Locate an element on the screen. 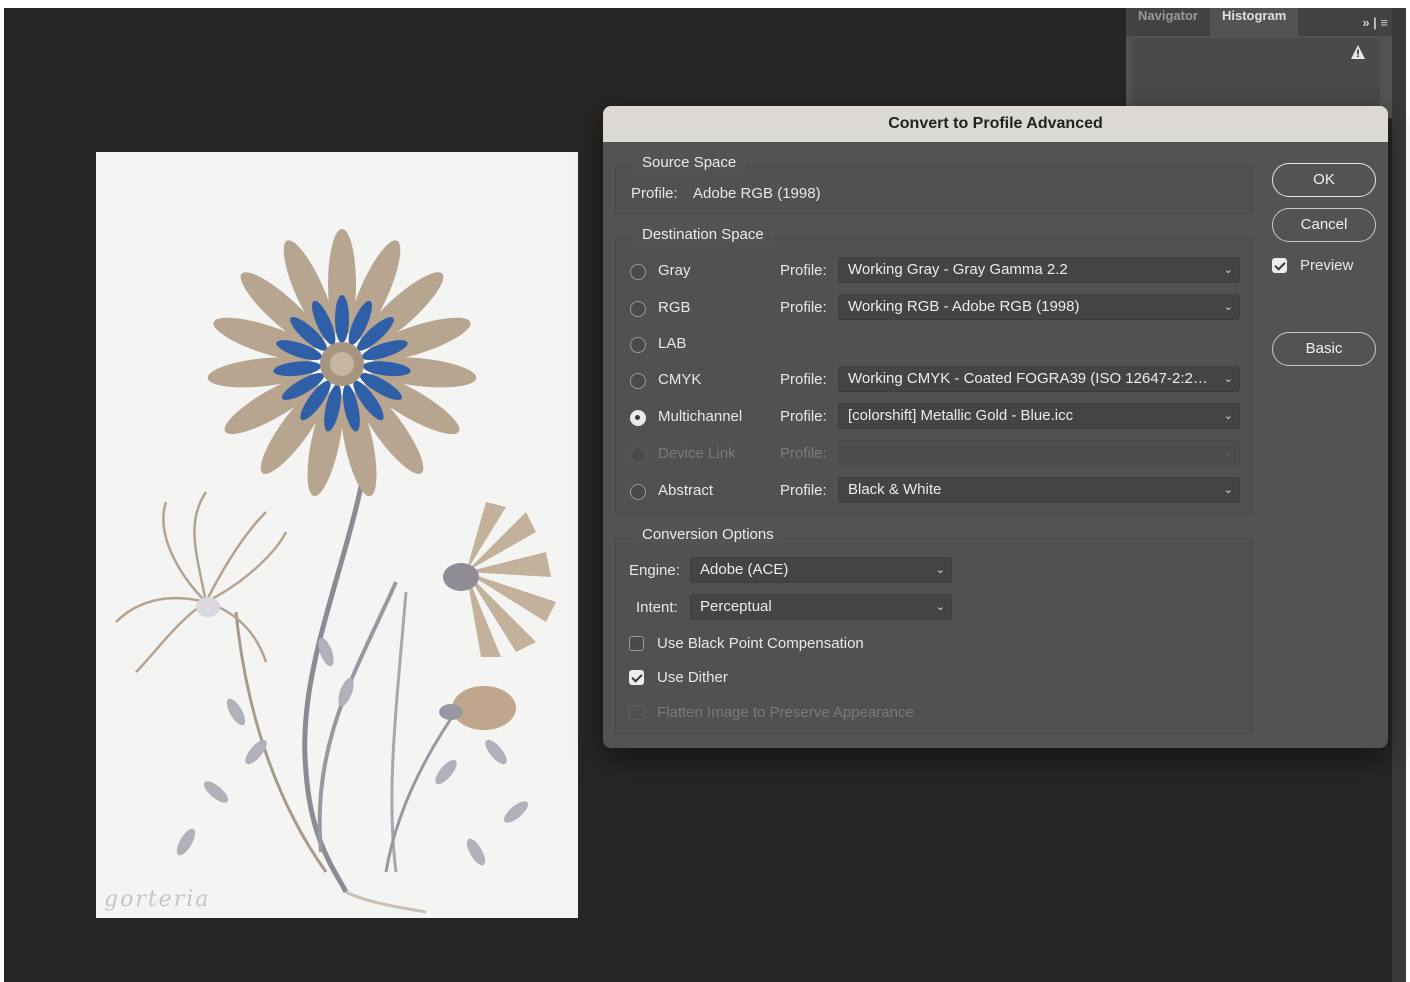  radio-cmyk is located at coordinates (638, 381).